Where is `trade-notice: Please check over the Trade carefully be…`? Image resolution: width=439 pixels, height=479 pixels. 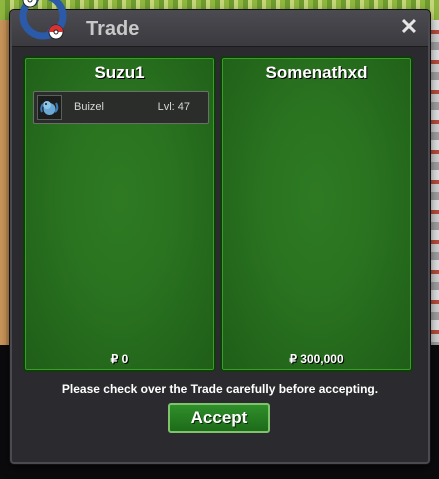 trade-notice: Please check over the Trade carefully be… is located at coordinates (220, 389).